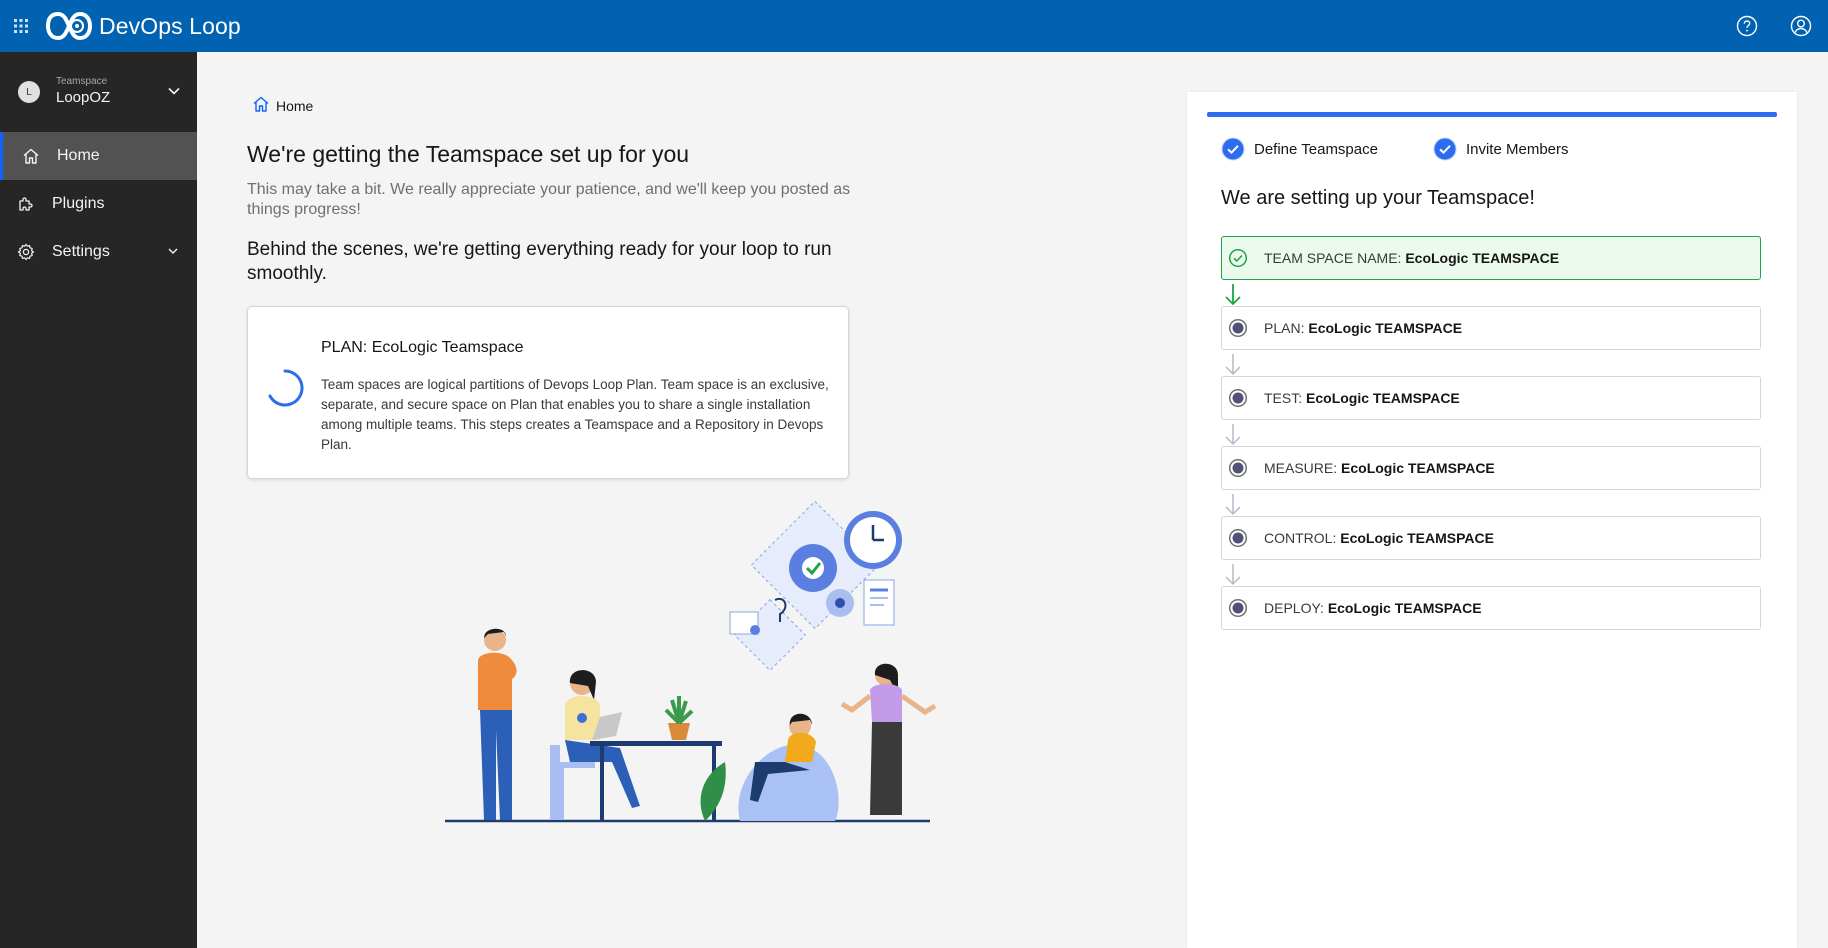 This screenshot has height=948, width=1828. Describe the element at coordinates (286, 388) in the screenshot. I see `loading-spinner-icon` at that location.